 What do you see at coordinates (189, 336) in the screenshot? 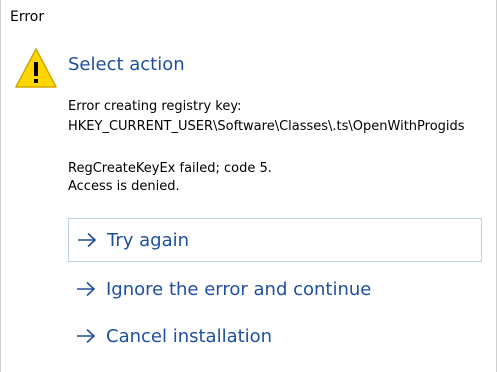
I see `cancel-installation-label: Cancel installation` at bounding box center [189, 336].